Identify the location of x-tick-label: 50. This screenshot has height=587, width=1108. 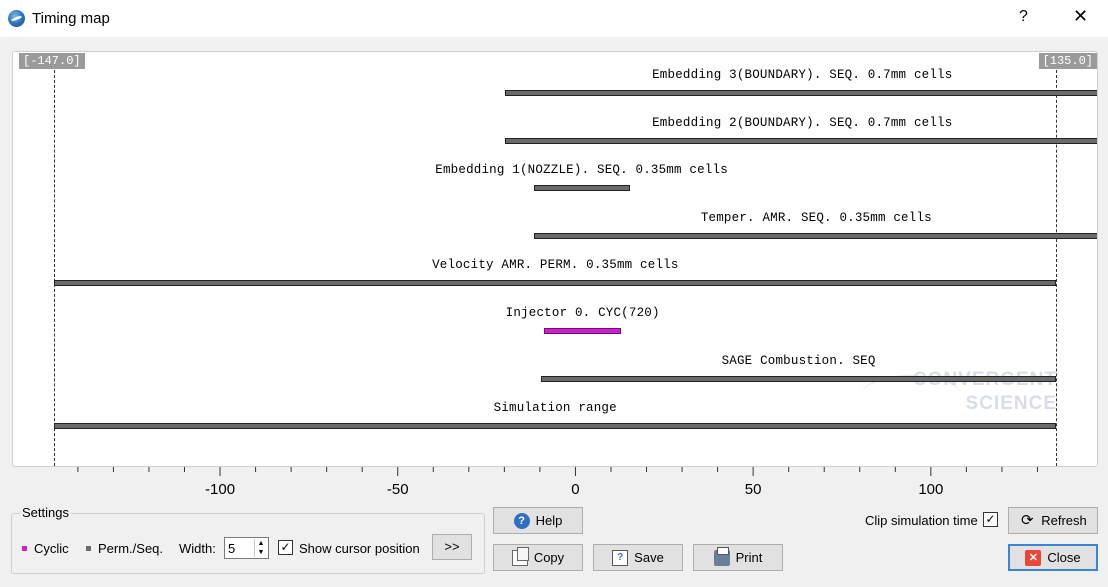
(753, 489).